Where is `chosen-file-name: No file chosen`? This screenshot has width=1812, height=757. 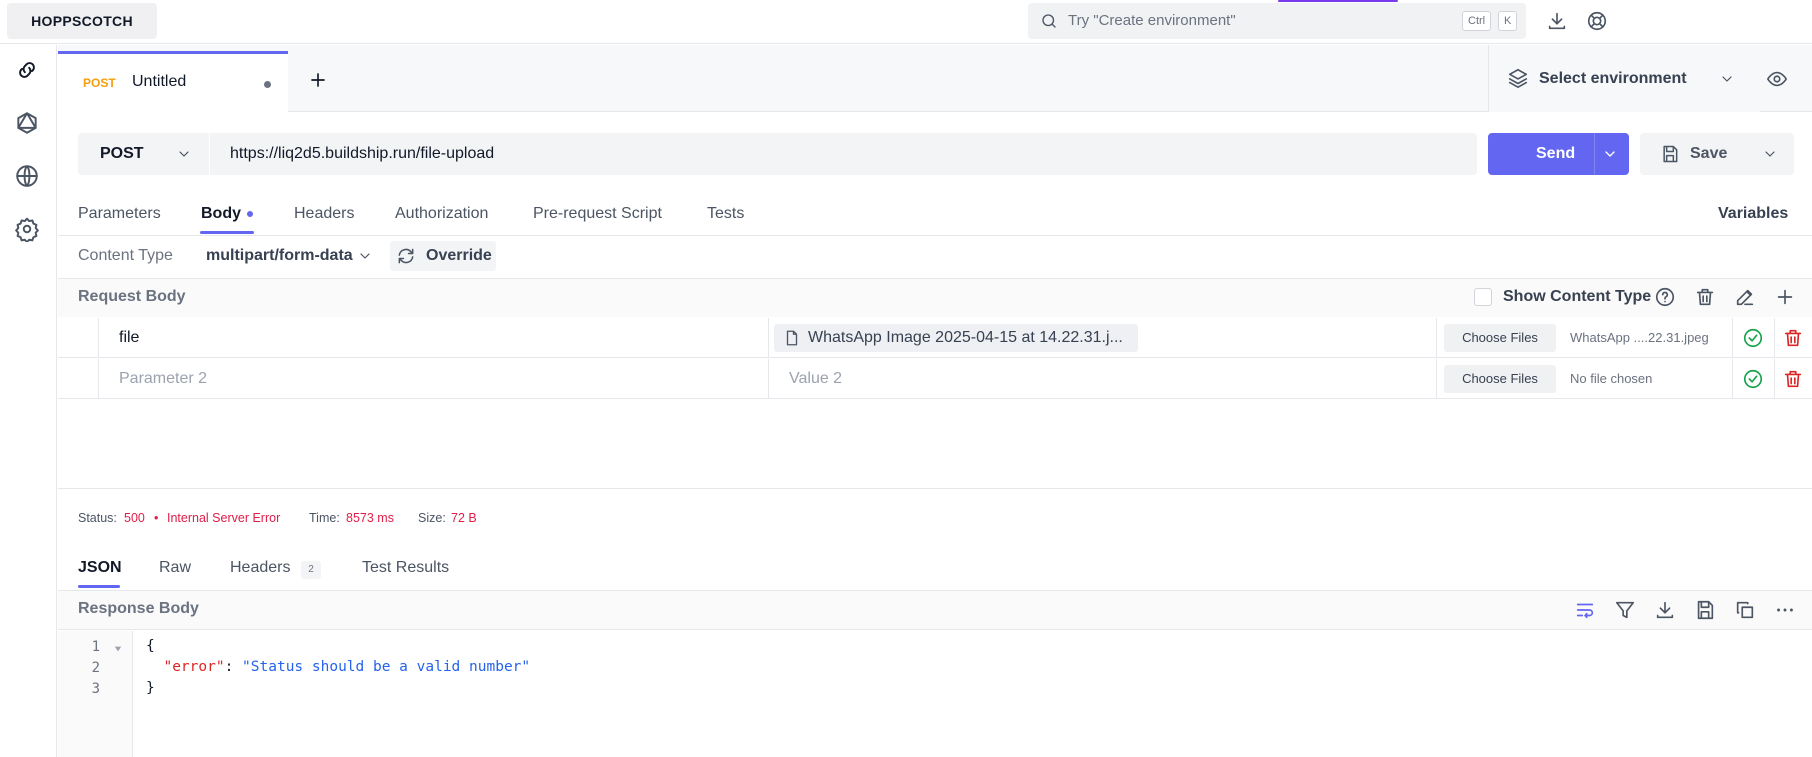 chosen-file-name: No file chosen is located at coordinates (1611, 378).